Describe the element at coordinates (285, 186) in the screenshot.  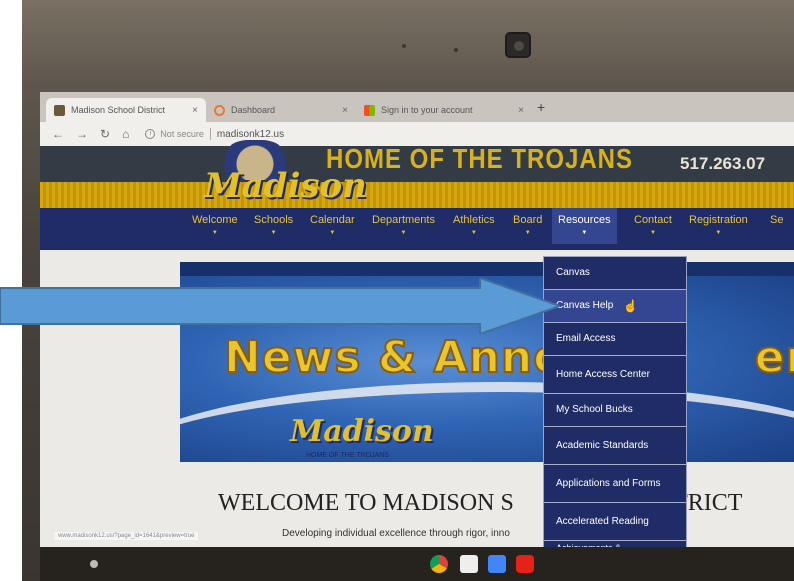
I see `madison-logo: Madison` at that location.